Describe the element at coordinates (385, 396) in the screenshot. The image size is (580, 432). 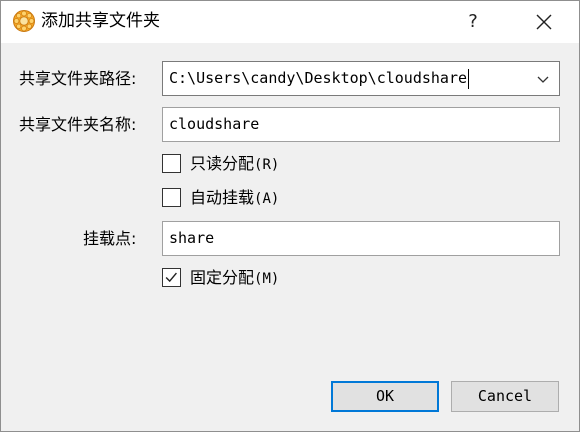
I see `ok-button: OK` at that location.